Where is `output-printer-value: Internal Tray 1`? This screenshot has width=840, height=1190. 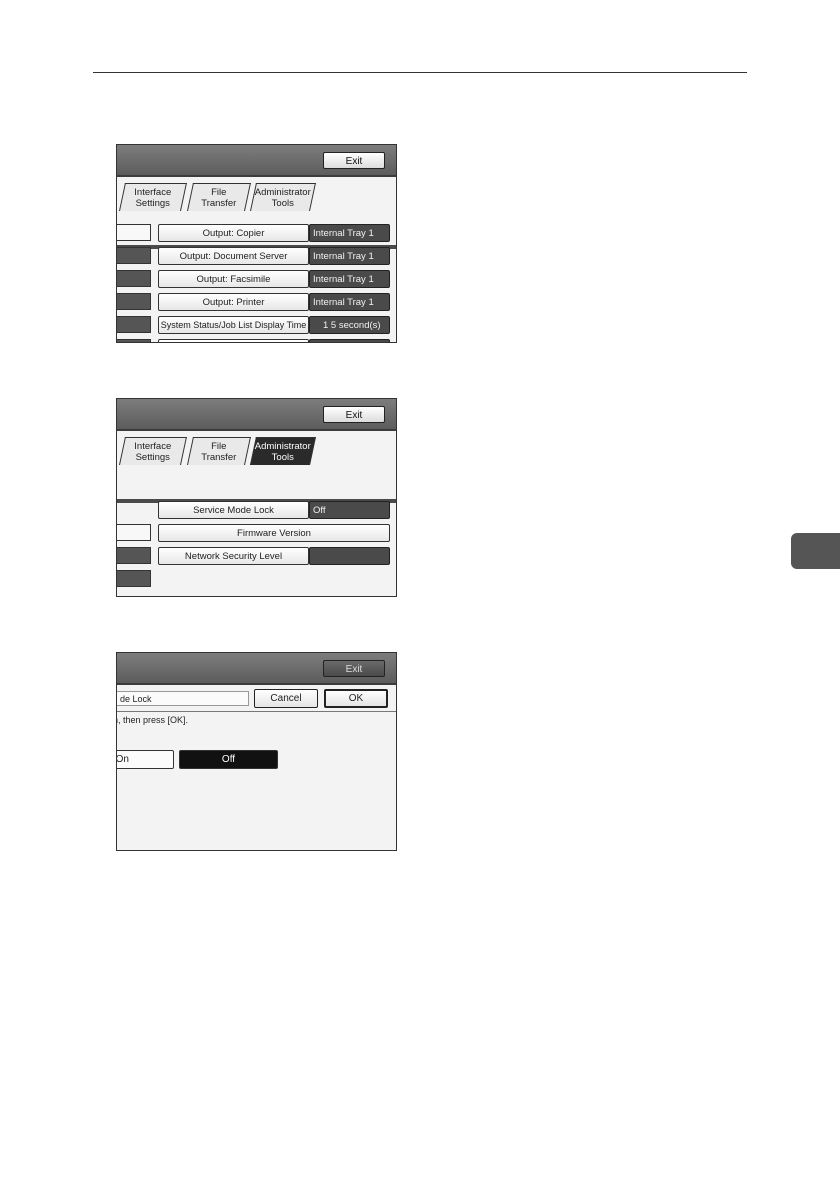
output-printer-value: Internal Tray 1 is located at coordinates (349, 302).